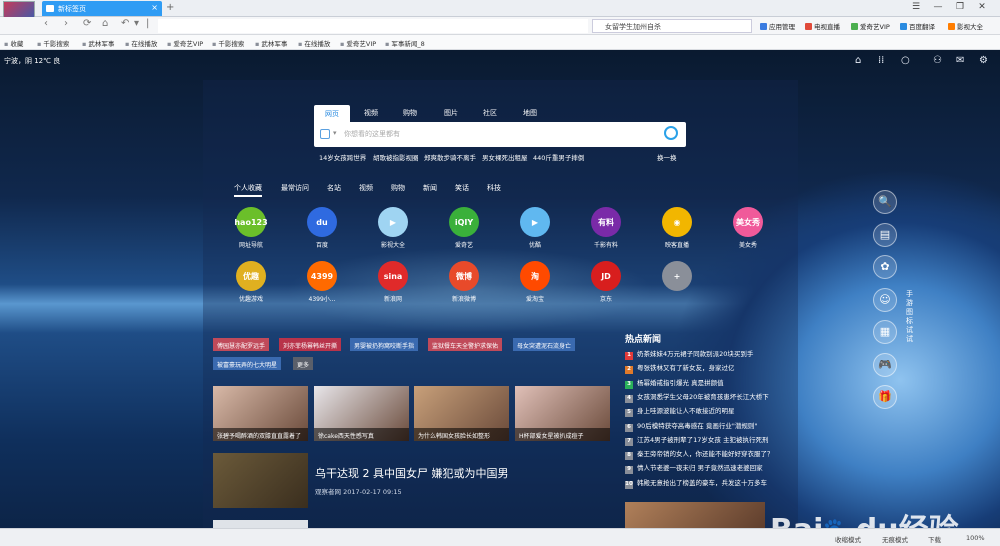  What do you see at coordinates (451, 113) in the screenshot?
I see `search-tab-images: 图片` at bounding box center [451, 113].